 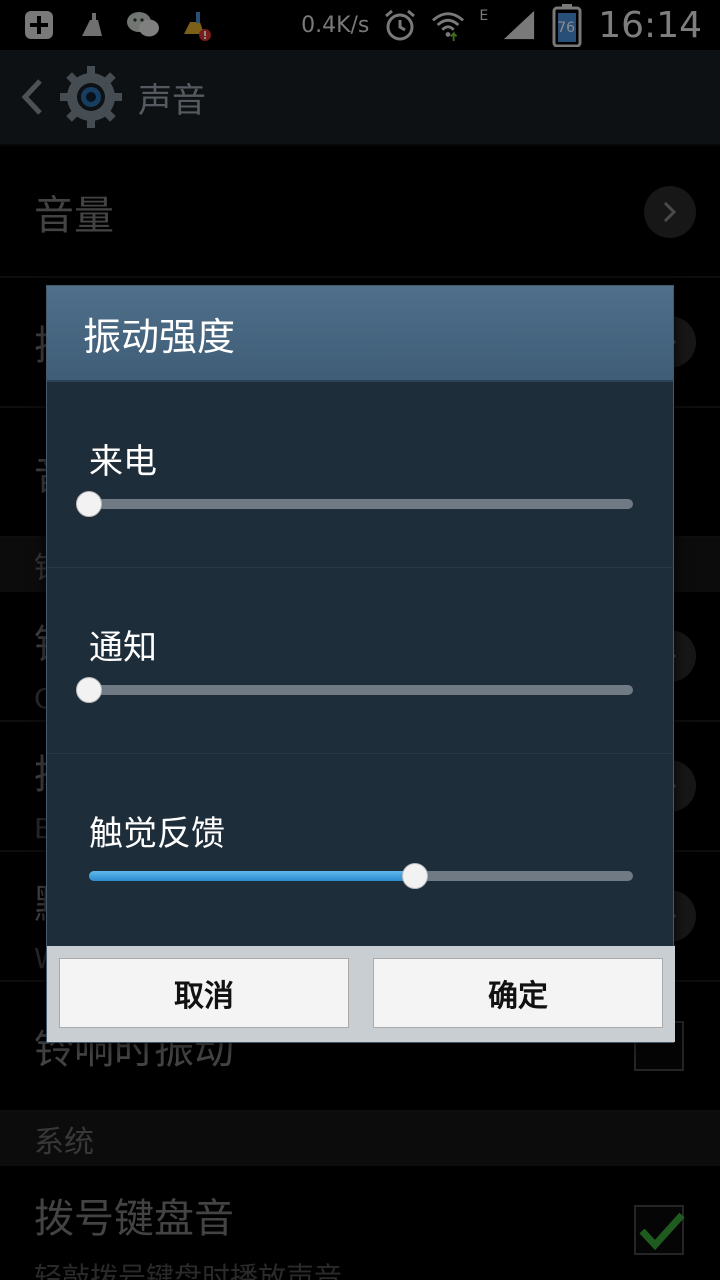 What do you see at coordinates (159, 336) in the screenshot?
I see `dialog-title: 振动强度` at bounding box center [159, 336].